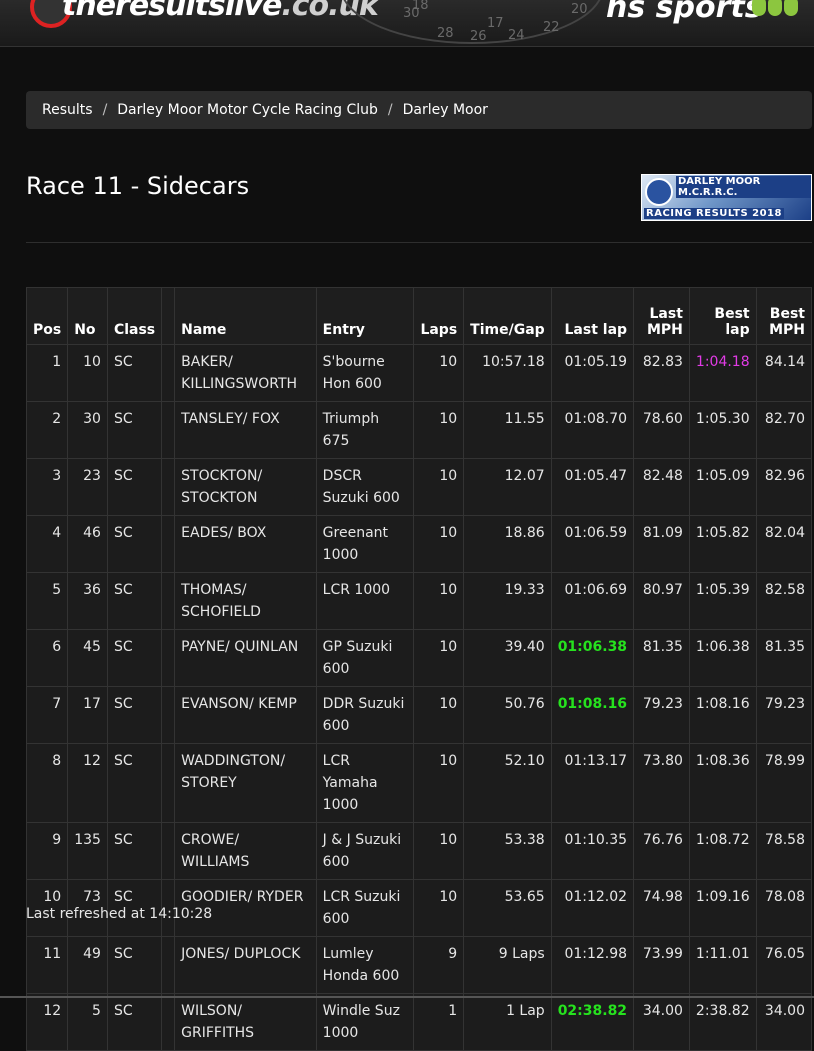 Image resolution: width=814 pixels, height=1051 pixels. Describe the element at coordinates (661, 544) in the screenshot. I see `cell-last-mph: 81.09` at that location.